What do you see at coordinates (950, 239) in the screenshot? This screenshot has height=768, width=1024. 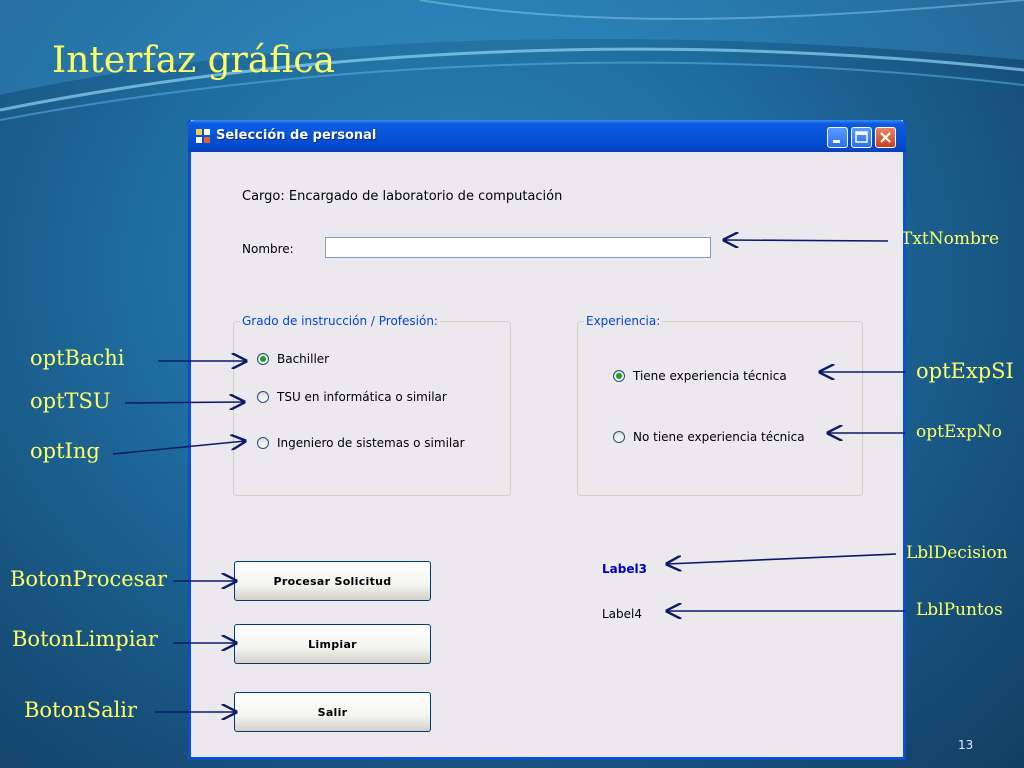 I see `annotation-txtnombre: TxtNombre` at bounding box center [950, 239].